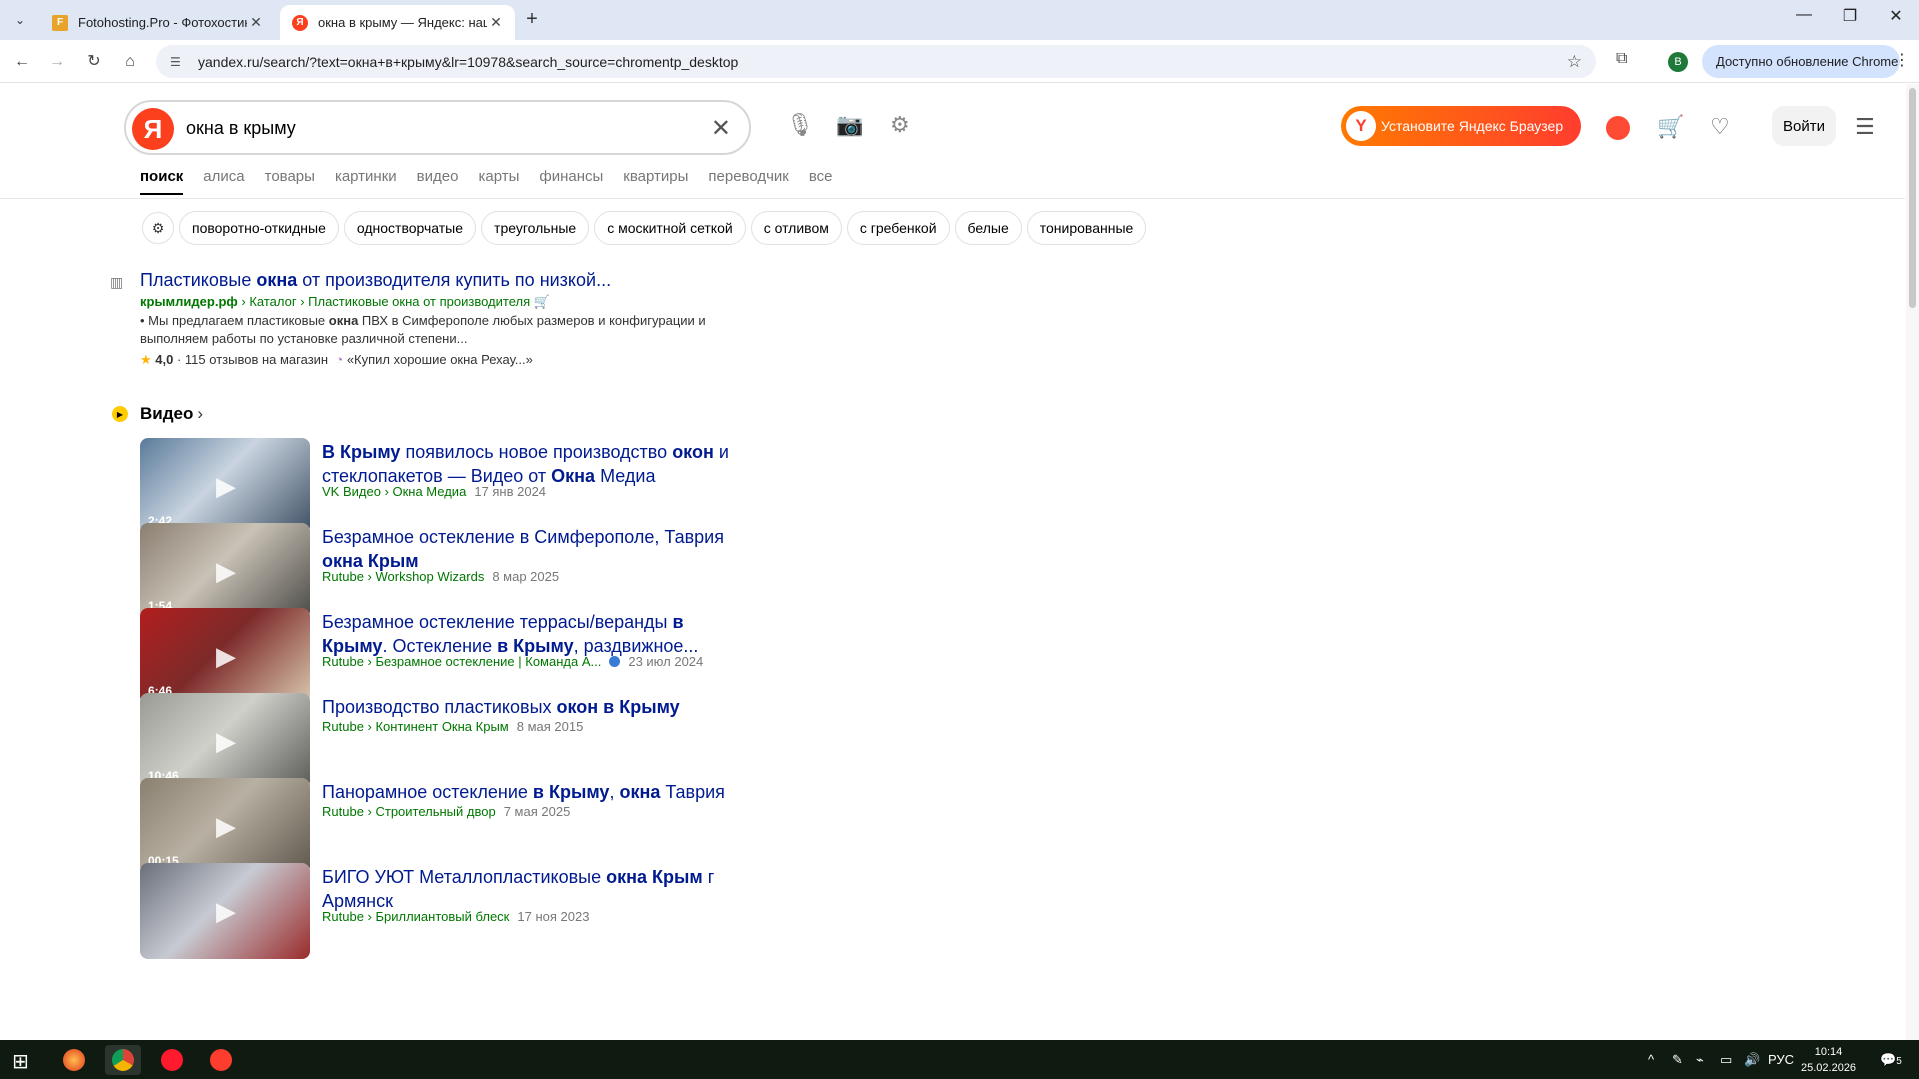 The image size is (1919, 1079). Describe the element at coordinates (221, 1060) in the screenshot. I see `yandex-browser-taskbar-icon` at that location.